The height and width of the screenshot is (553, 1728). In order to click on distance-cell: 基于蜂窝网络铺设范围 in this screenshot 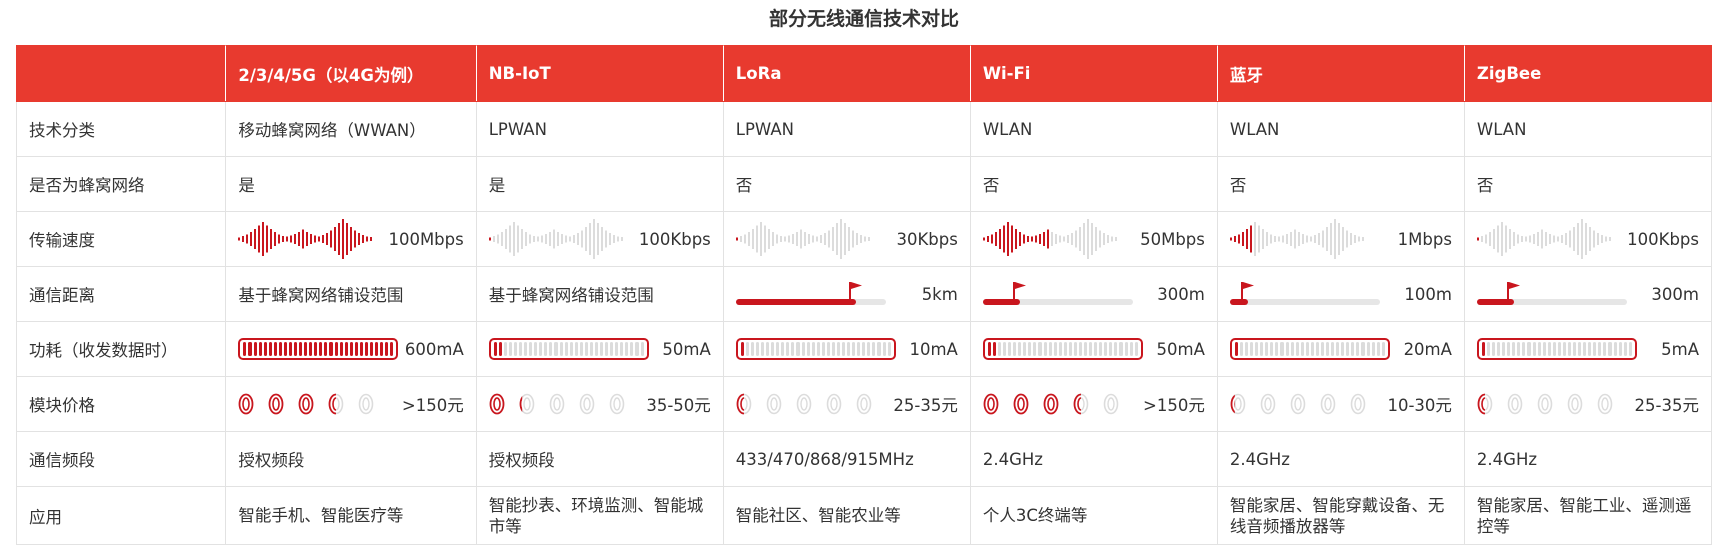, I will do `click(599, 294)`.